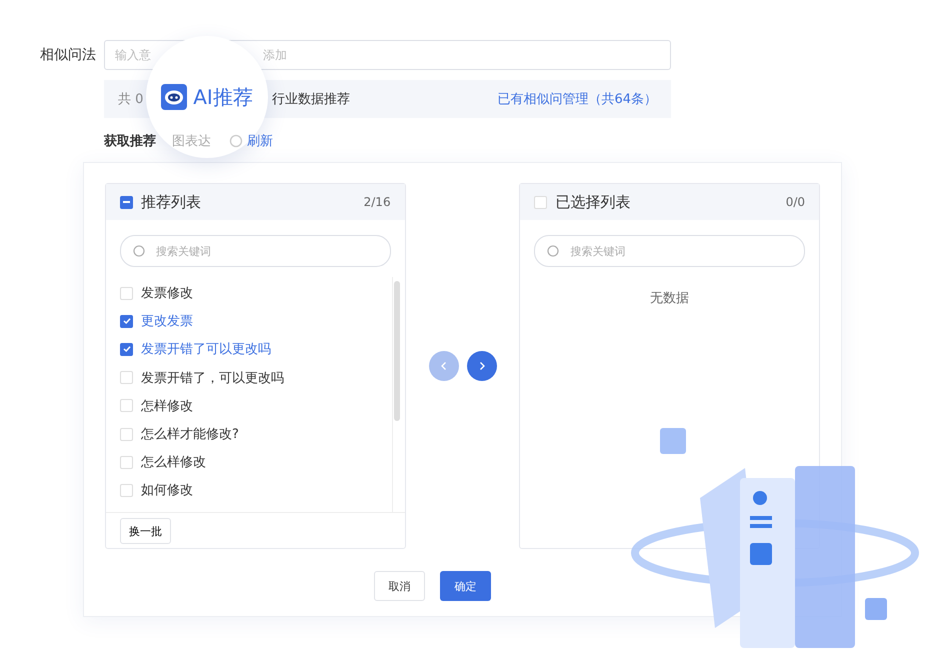  I want to click on panel-title: 已选择列表, so click(593, 202).